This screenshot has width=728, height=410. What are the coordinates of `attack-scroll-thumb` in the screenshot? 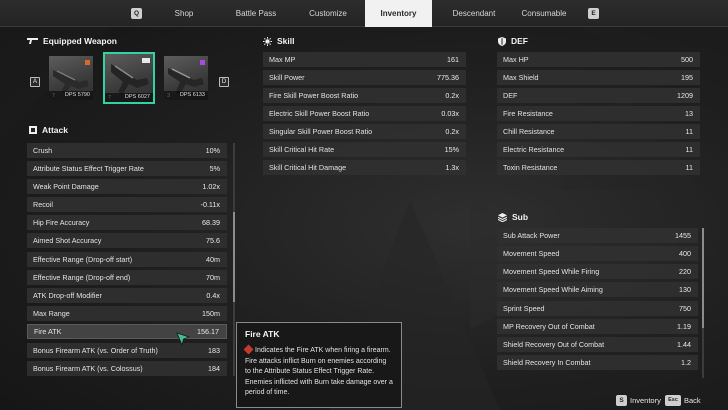 It's located at (234, 257).